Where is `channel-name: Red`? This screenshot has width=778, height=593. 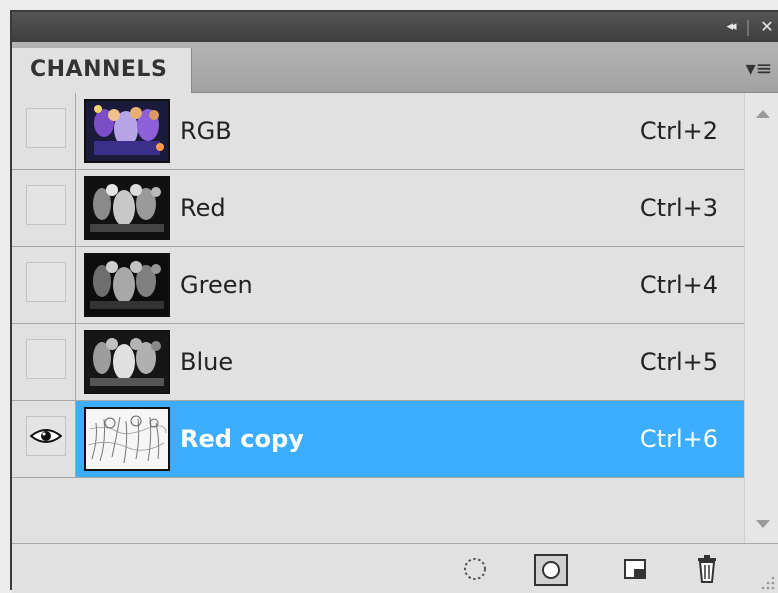
channel-name: Red is located at coordinates (203, 208).